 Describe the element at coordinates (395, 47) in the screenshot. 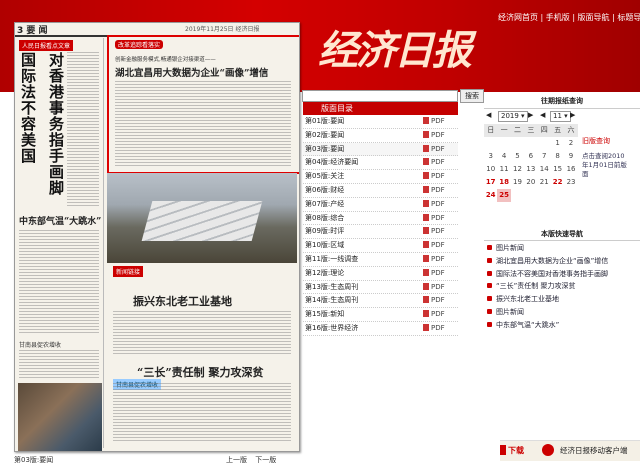

I see `logo: 经济日报` at that location.